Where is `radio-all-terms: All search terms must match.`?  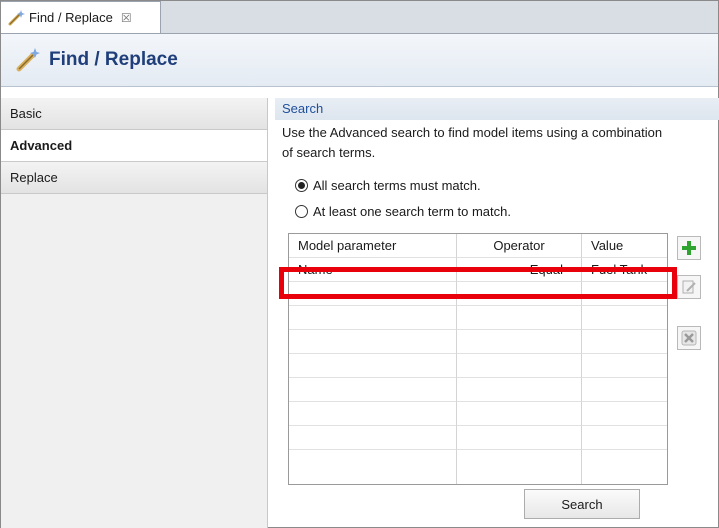 radio-all-terms: All search terms must match. is located at coordinates (388, 185).